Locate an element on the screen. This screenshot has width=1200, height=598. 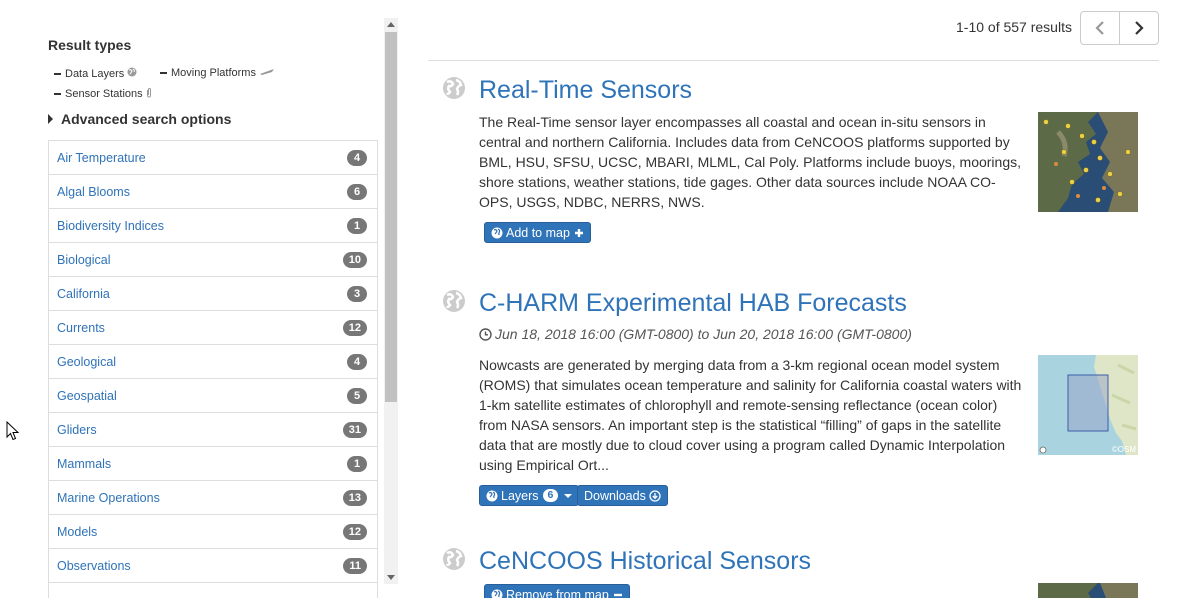
facet-item: Observations 11 is located at coordinates (213, 566).